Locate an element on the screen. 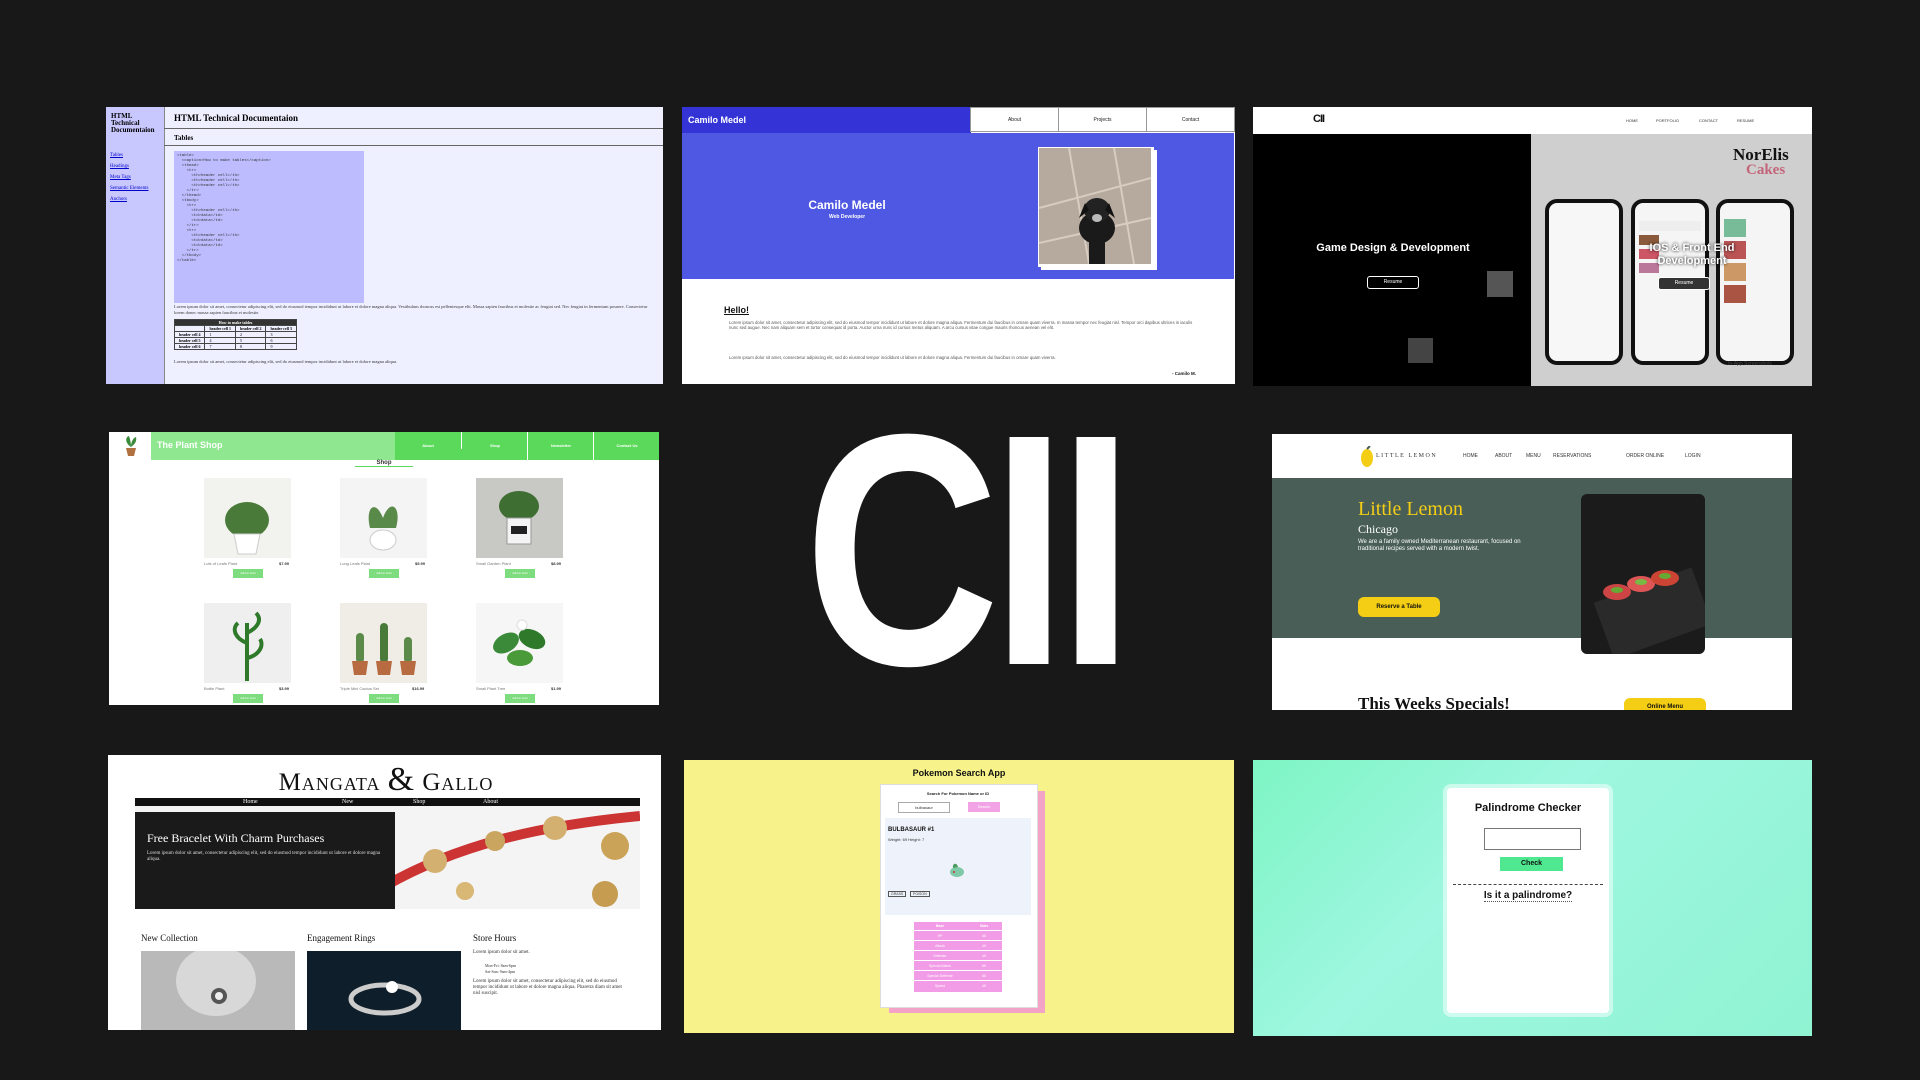  check-button: Check is located at coordinates (1531, 864).